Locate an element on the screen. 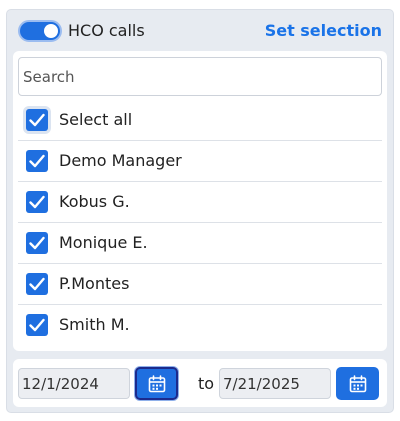  start-date-calendar-button is located at coordinates (156, 383).